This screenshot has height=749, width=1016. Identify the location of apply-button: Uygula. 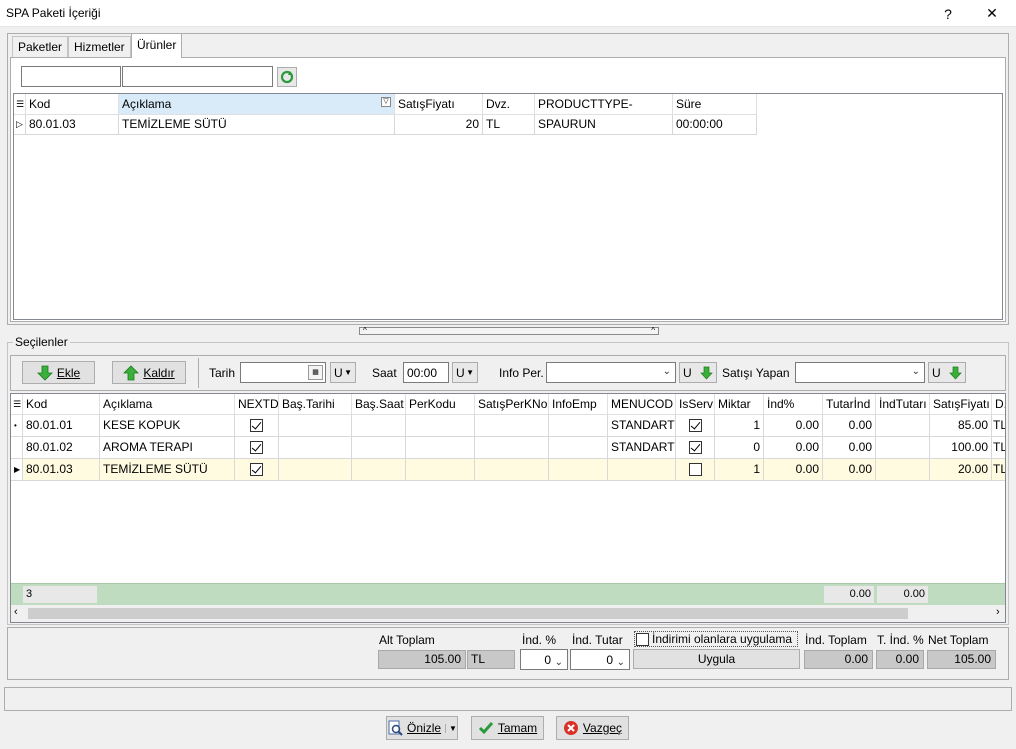
(716, 659).